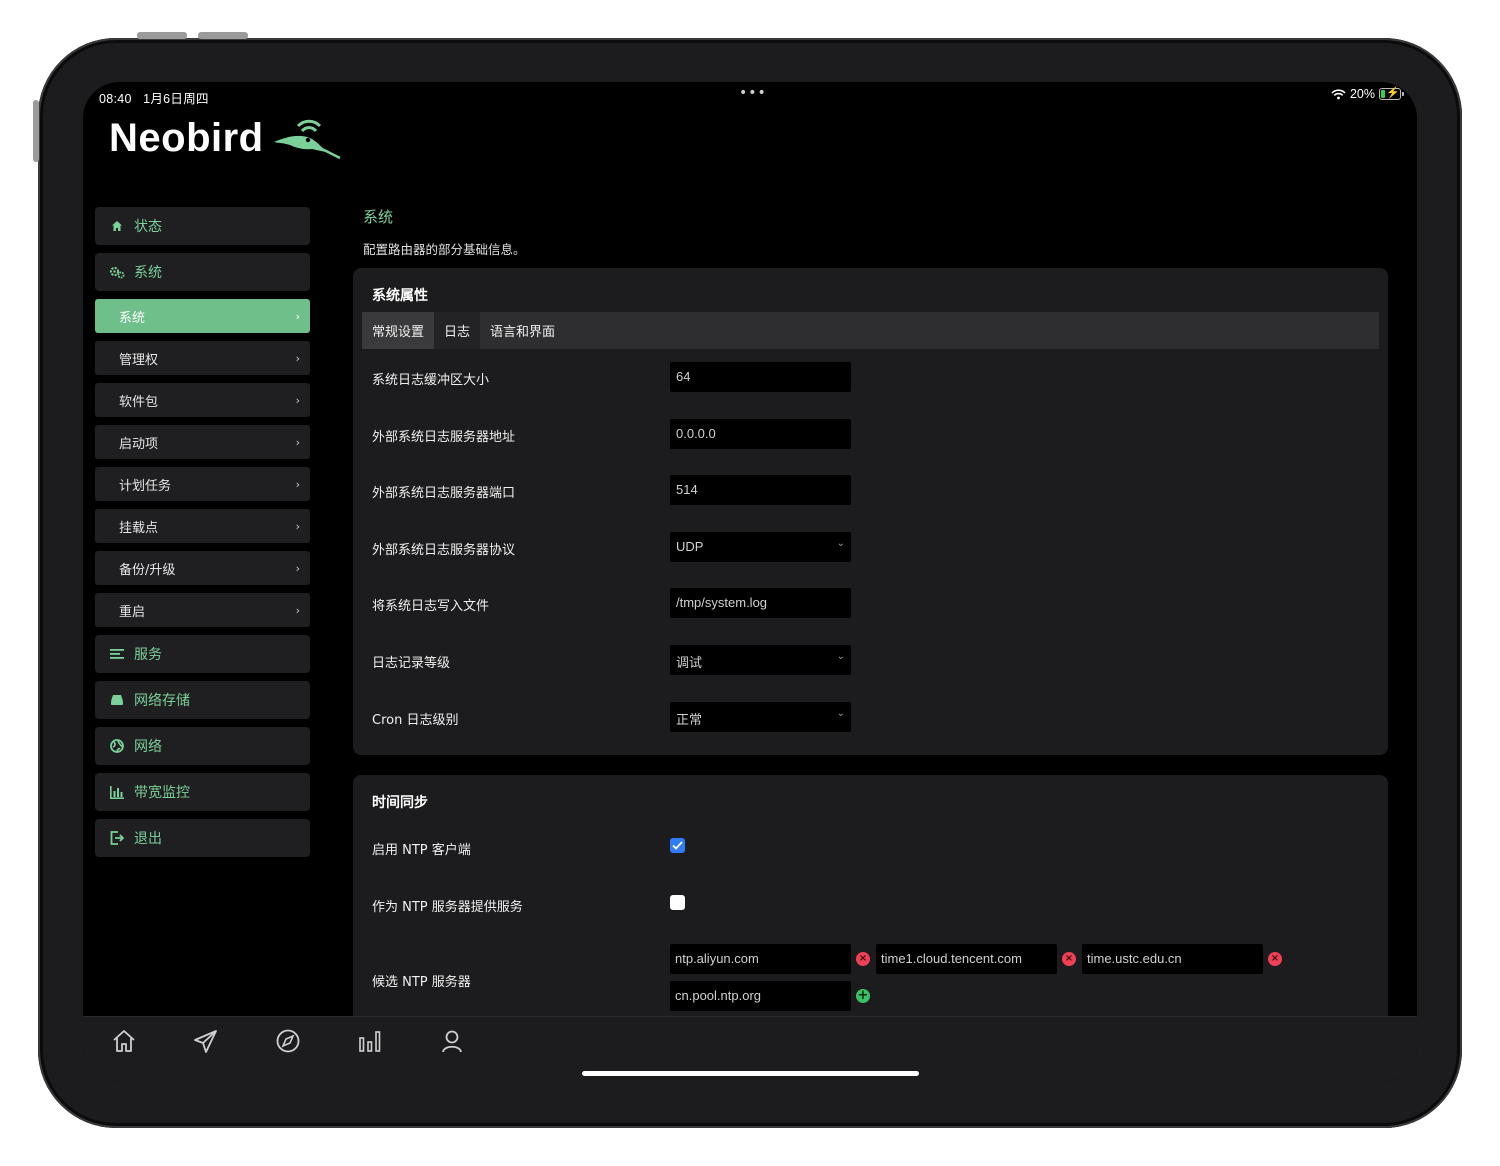 The width and height of the screenshot is (1500, 1166). I want to click on globe-icon, so click(117, 746).